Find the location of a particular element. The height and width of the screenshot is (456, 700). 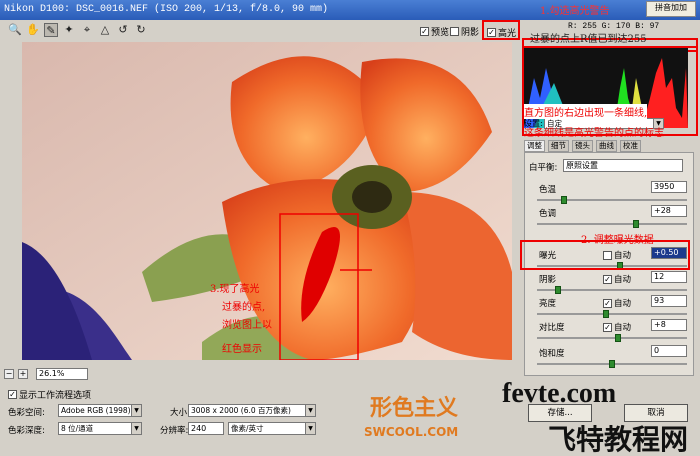

white-balance-select: 原照设置 is located at coordinates (623, 165).